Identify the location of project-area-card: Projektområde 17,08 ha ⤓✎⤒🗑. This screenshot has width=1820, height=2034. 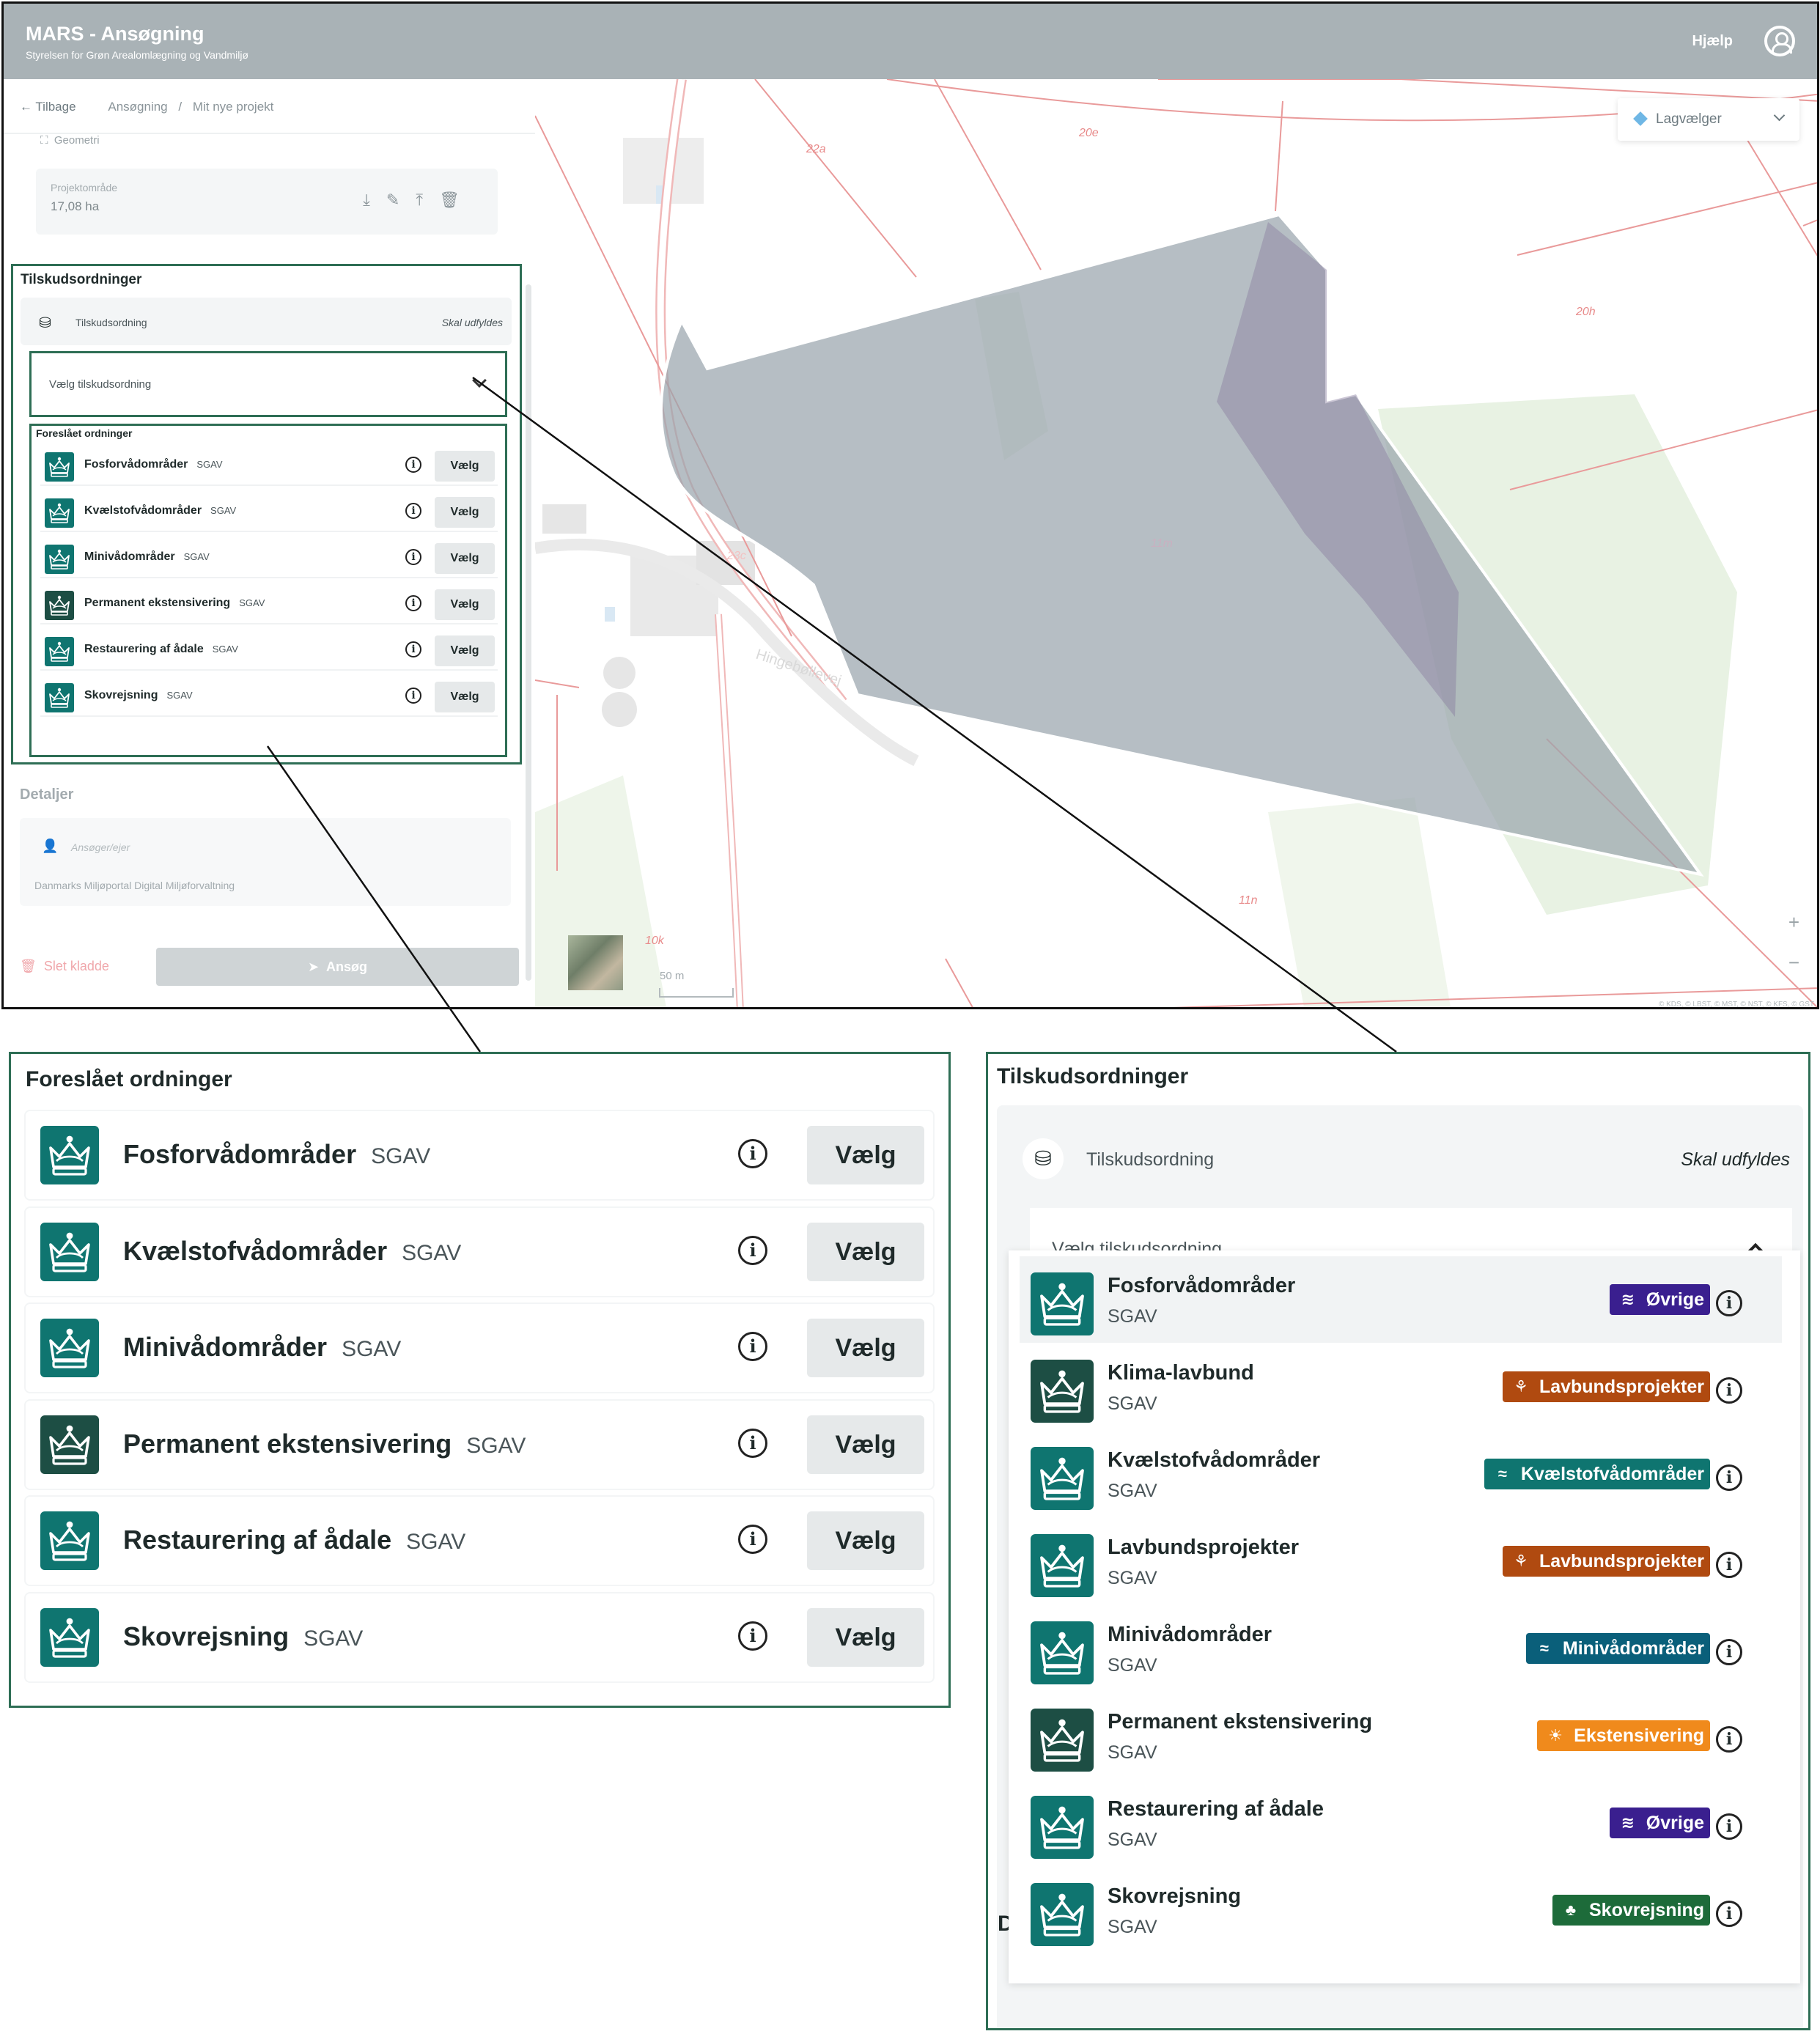
(267, 202).